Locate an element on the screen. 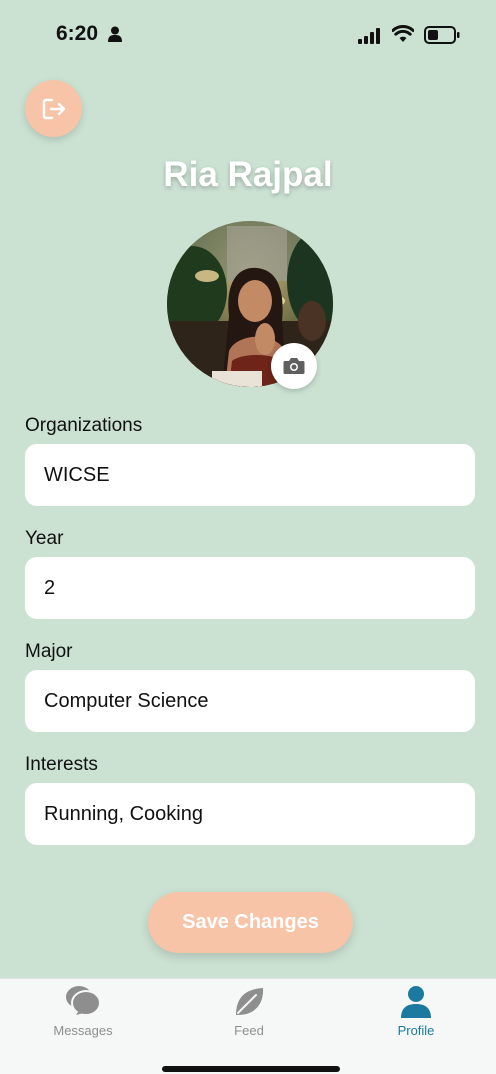 This screenshot has width=496, height=1074. major-label: Major is located at coordinates (49, 651).